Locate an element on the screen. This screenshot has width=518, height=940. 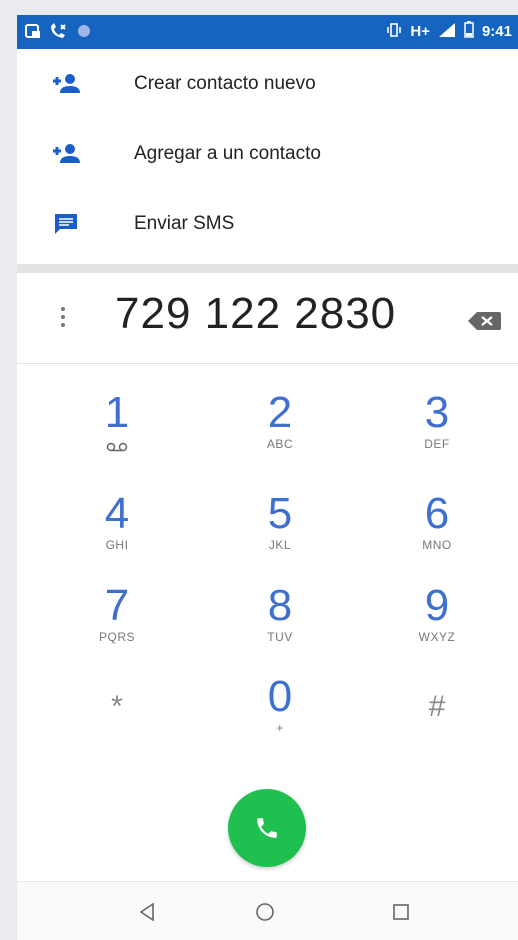
add-to-contact-item: Agregar a un contacto is located at coordinates (267, 154).